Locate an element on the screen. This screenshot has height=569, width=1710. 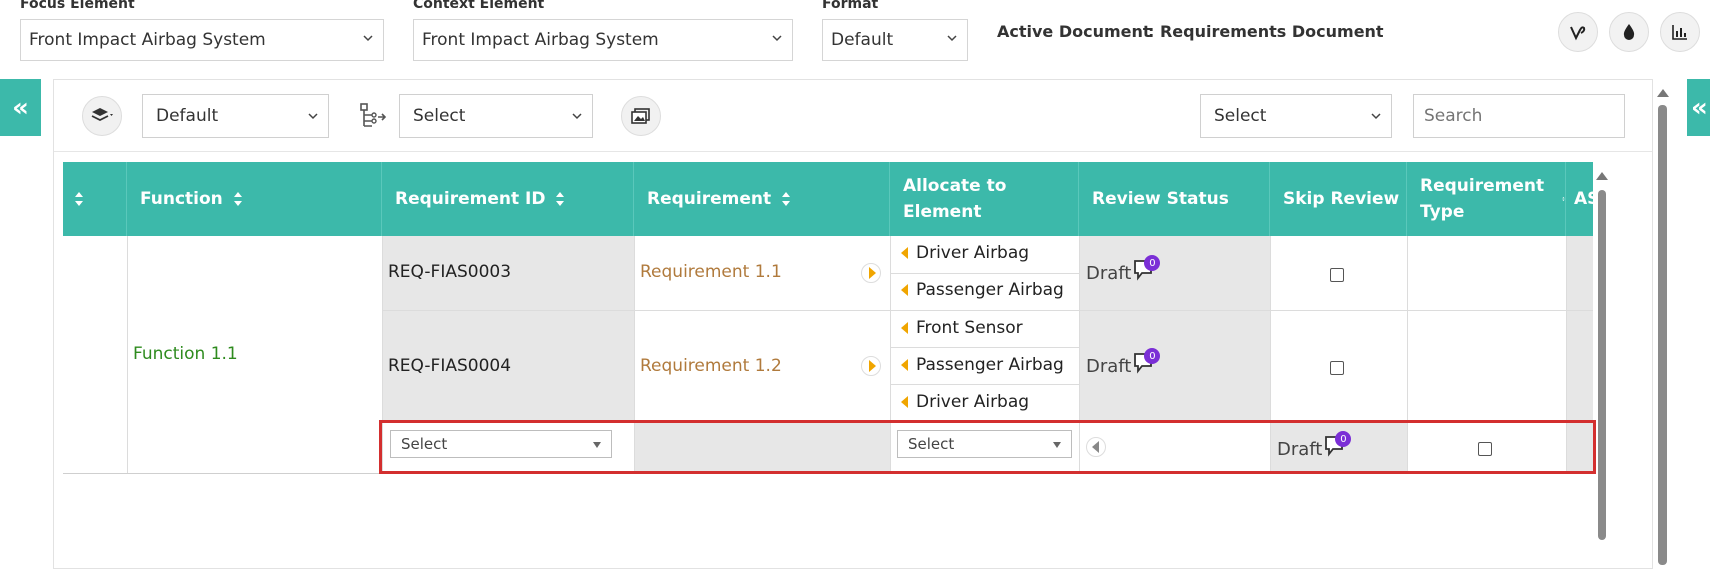
header-allocate-to-element: Allocate to Element is located at coordinates (984, 199).